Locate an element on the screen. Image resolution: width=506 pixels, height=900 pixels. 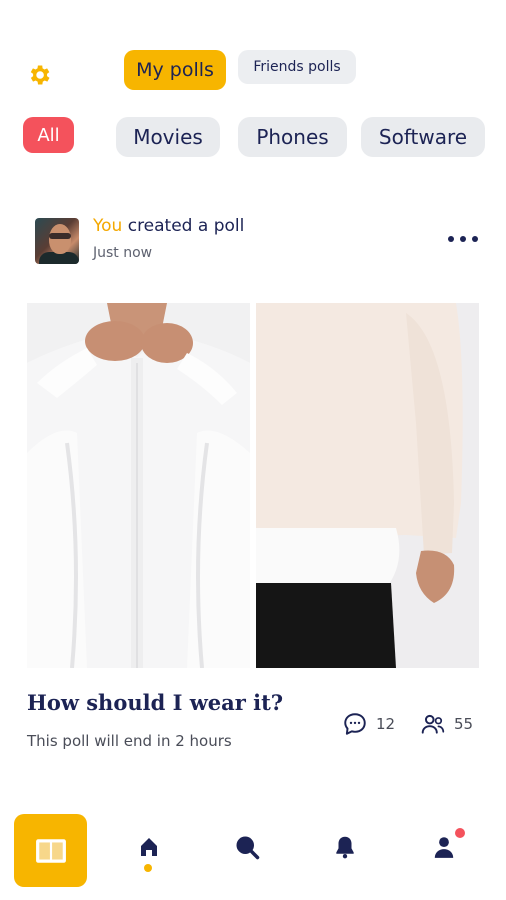
nav-profile is located at coordinates (444, 847).